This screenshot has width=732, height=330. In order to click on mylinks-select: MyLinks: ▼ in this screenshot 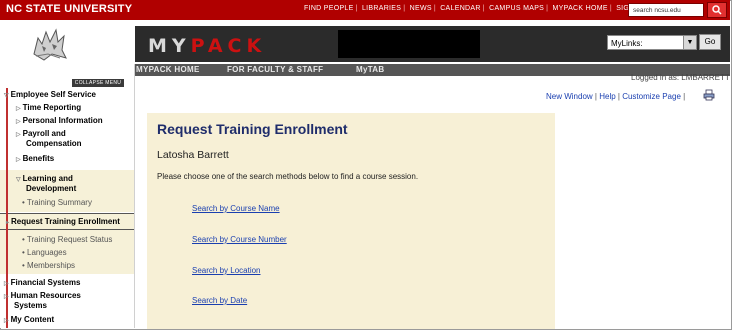, I will do `click(652, 42)`.